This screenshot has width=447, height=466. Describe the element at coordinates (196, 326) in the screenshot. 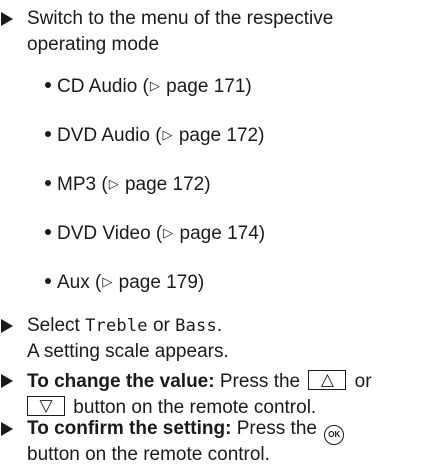

I see `option-bass: Bass` at that location.